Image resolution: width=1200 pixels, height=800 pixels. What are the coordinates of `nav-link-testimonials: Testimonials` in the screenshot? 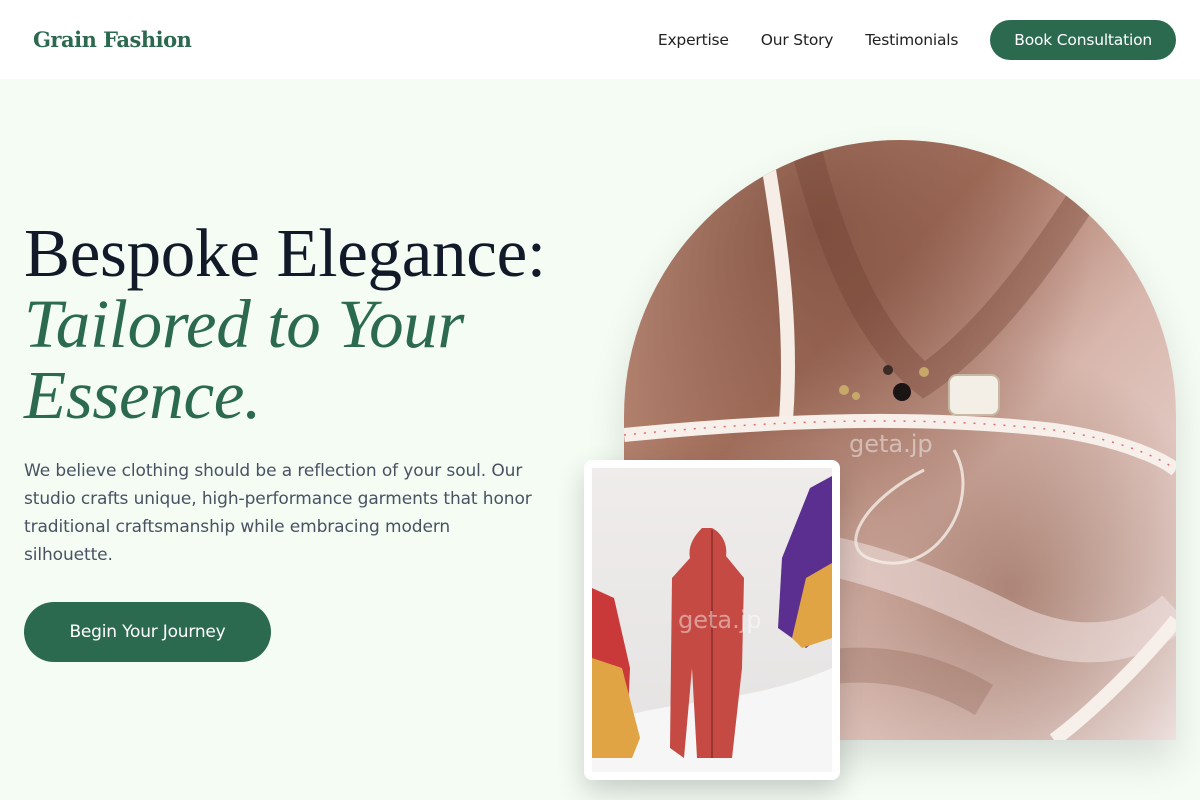 It's located at (911, 40).